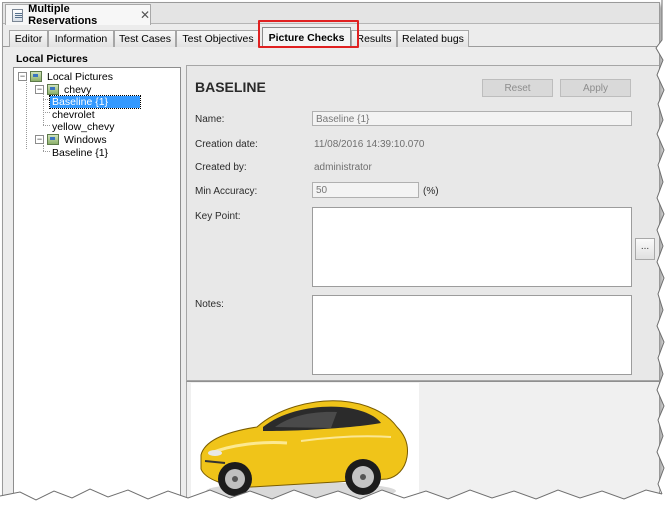  I want to click on editor-tab-title: Multiple Reservations, so click(63, 15).